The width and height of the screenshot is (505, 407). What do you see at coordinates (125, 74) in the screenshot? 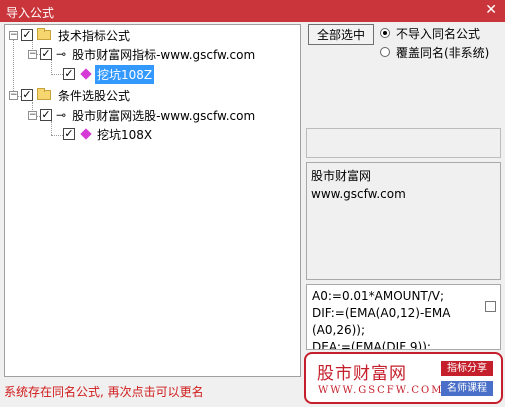
I see `tree-node-label: 挖坑108Z` at bounding box center [125, 74].